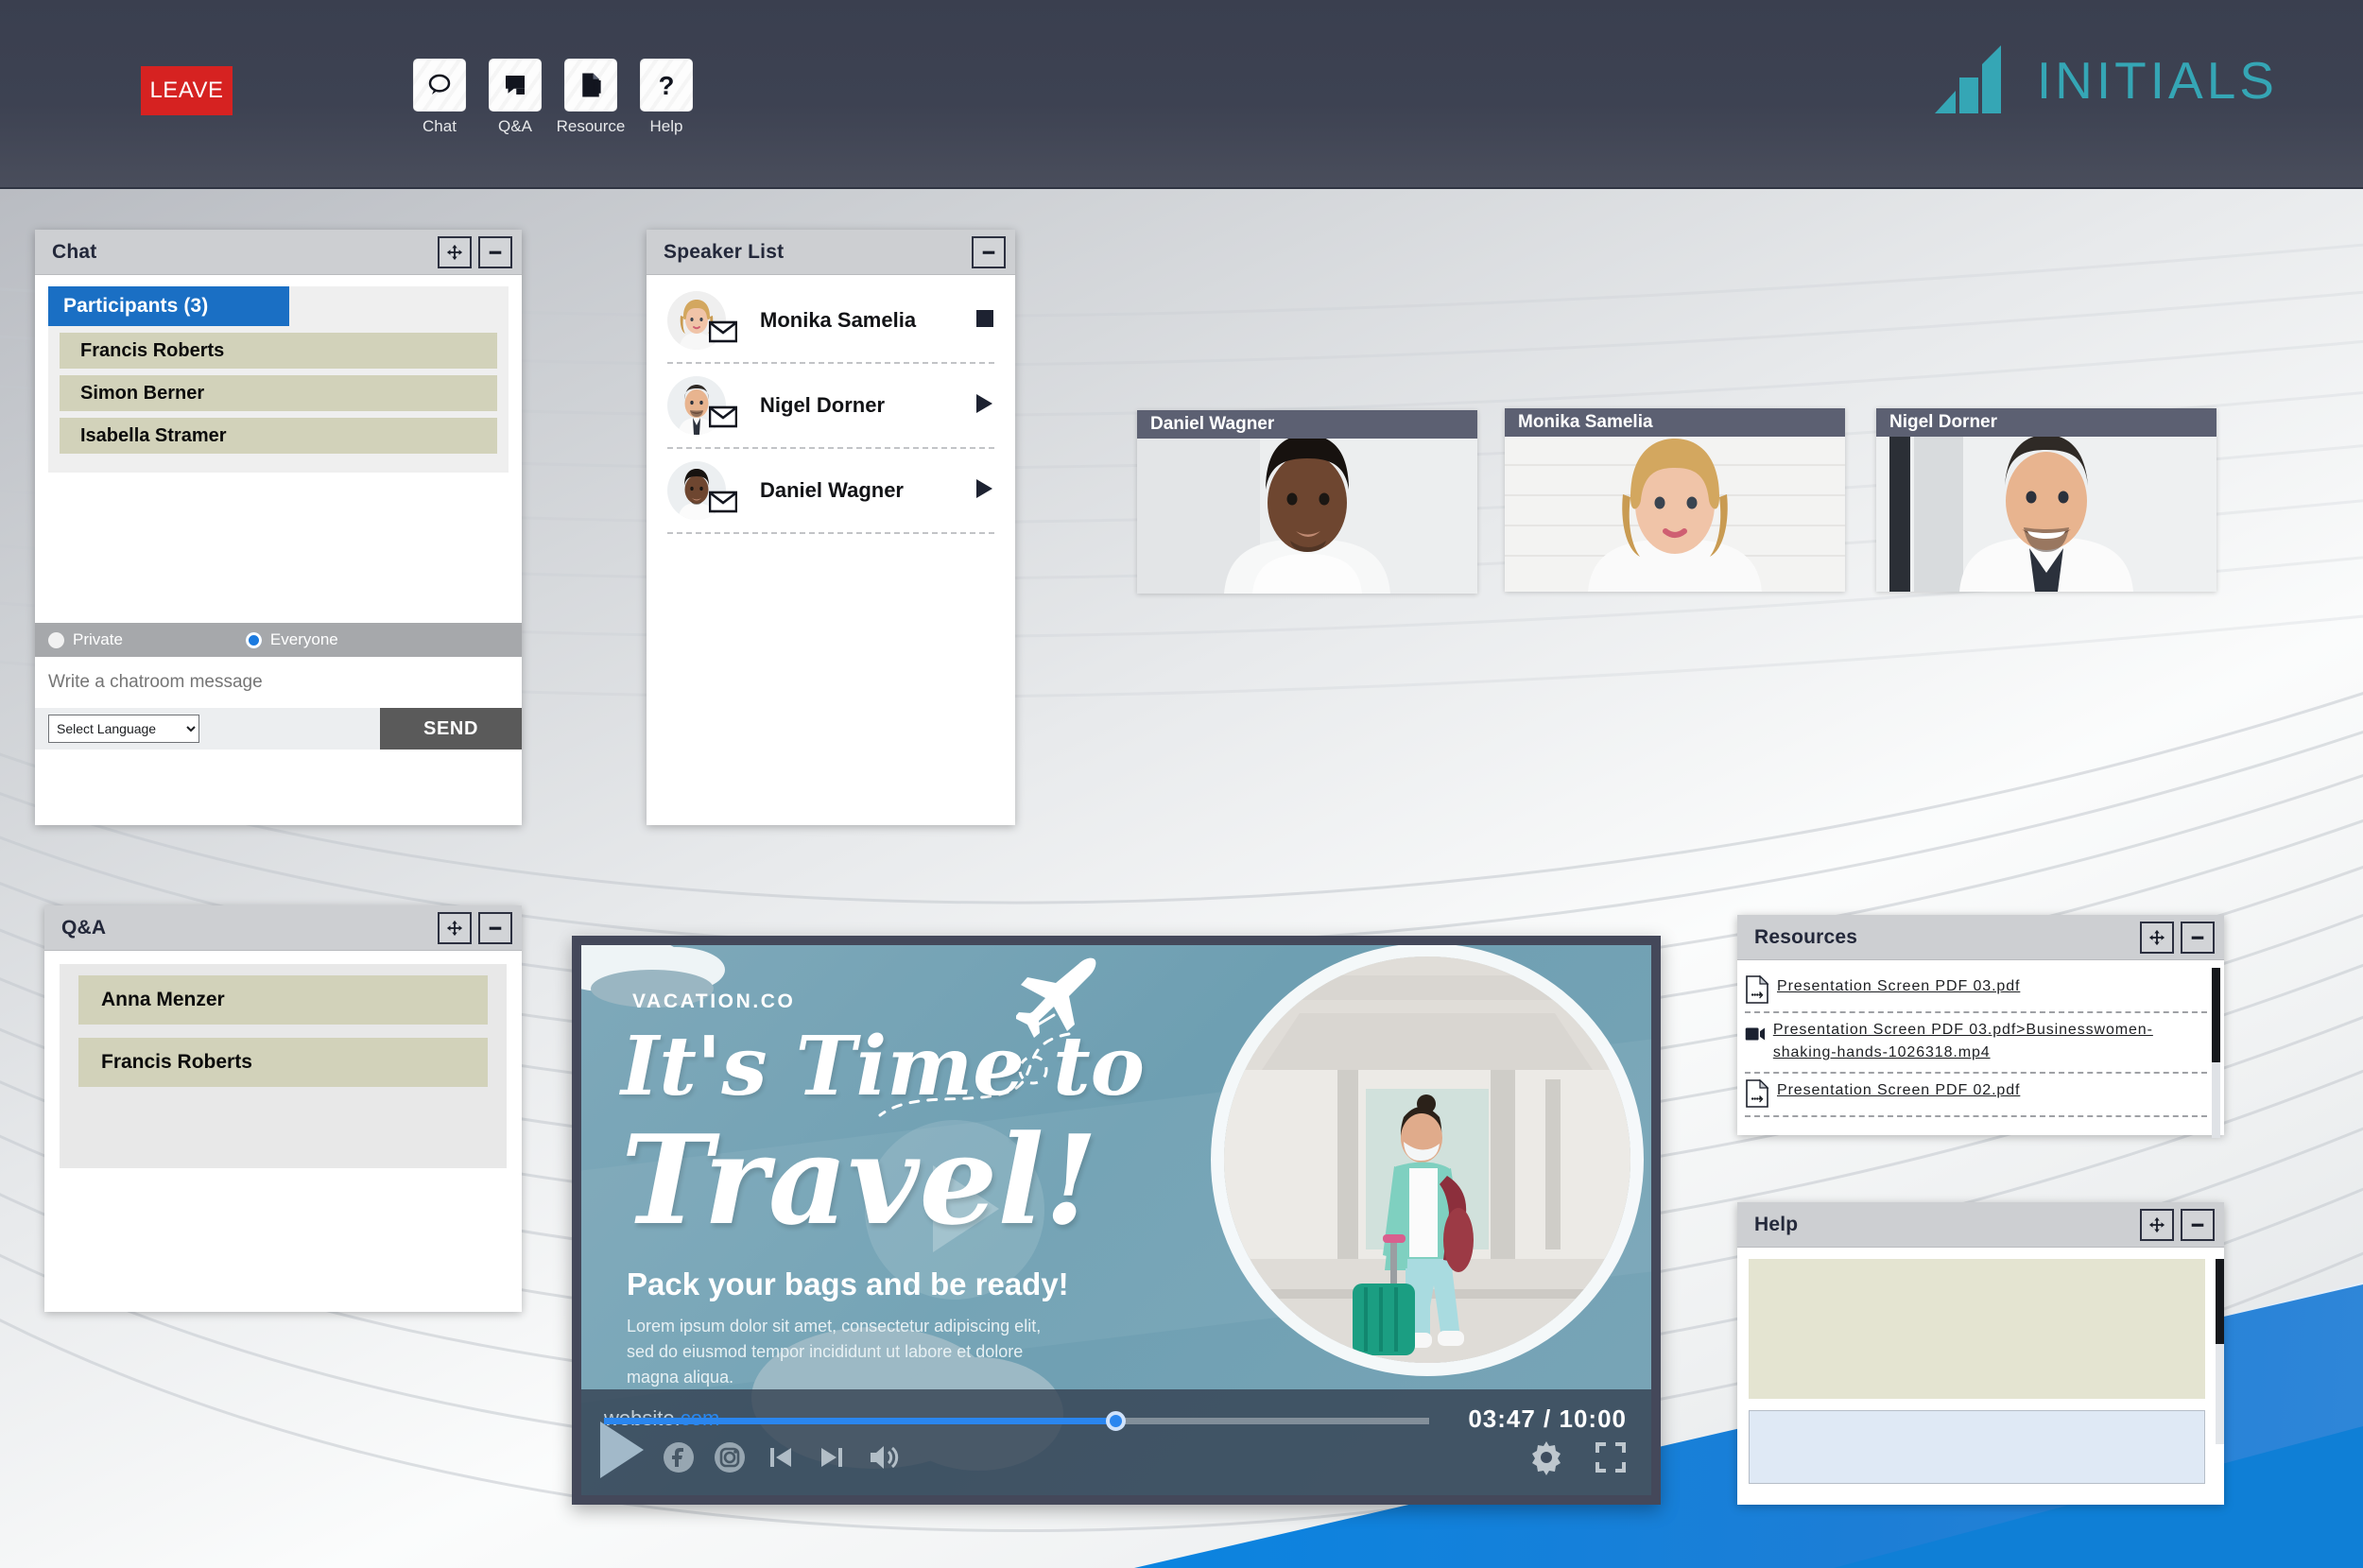  What do you see at coordinates (283, 928) in the screenshot?
I see `qa-panel-header: Q&A` at bounding box center [283, 928].